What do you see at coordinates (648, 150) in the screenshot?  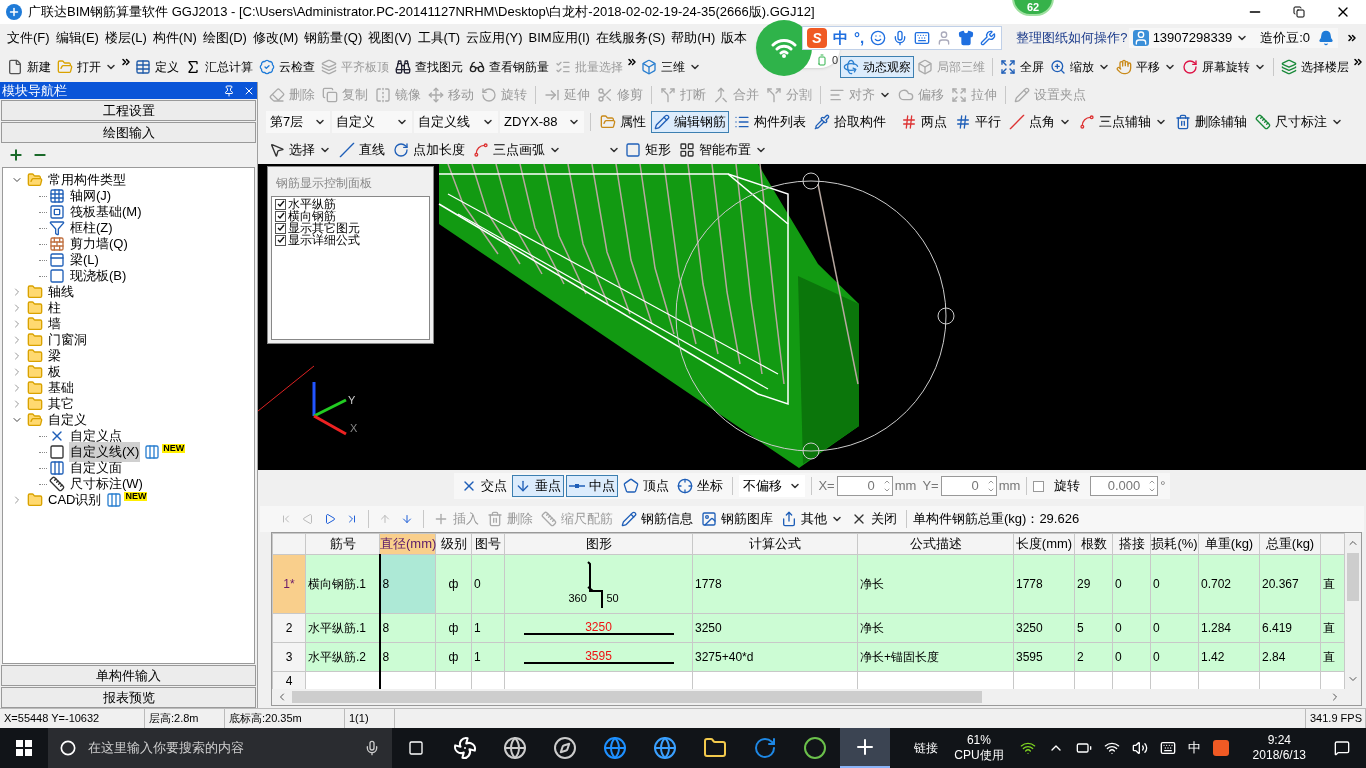 I see `toolbar-button: 矩形` at bounding box center [648, 150].